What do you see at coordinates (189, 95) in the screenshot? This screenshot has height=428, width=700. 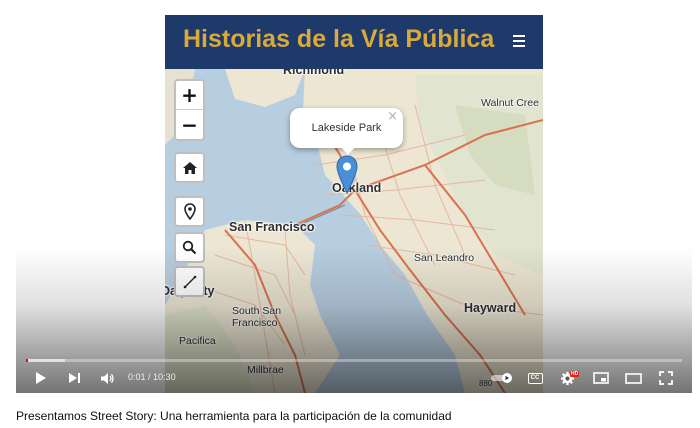 I see `zoom-in-button: +` at bounding box center [189, 95].